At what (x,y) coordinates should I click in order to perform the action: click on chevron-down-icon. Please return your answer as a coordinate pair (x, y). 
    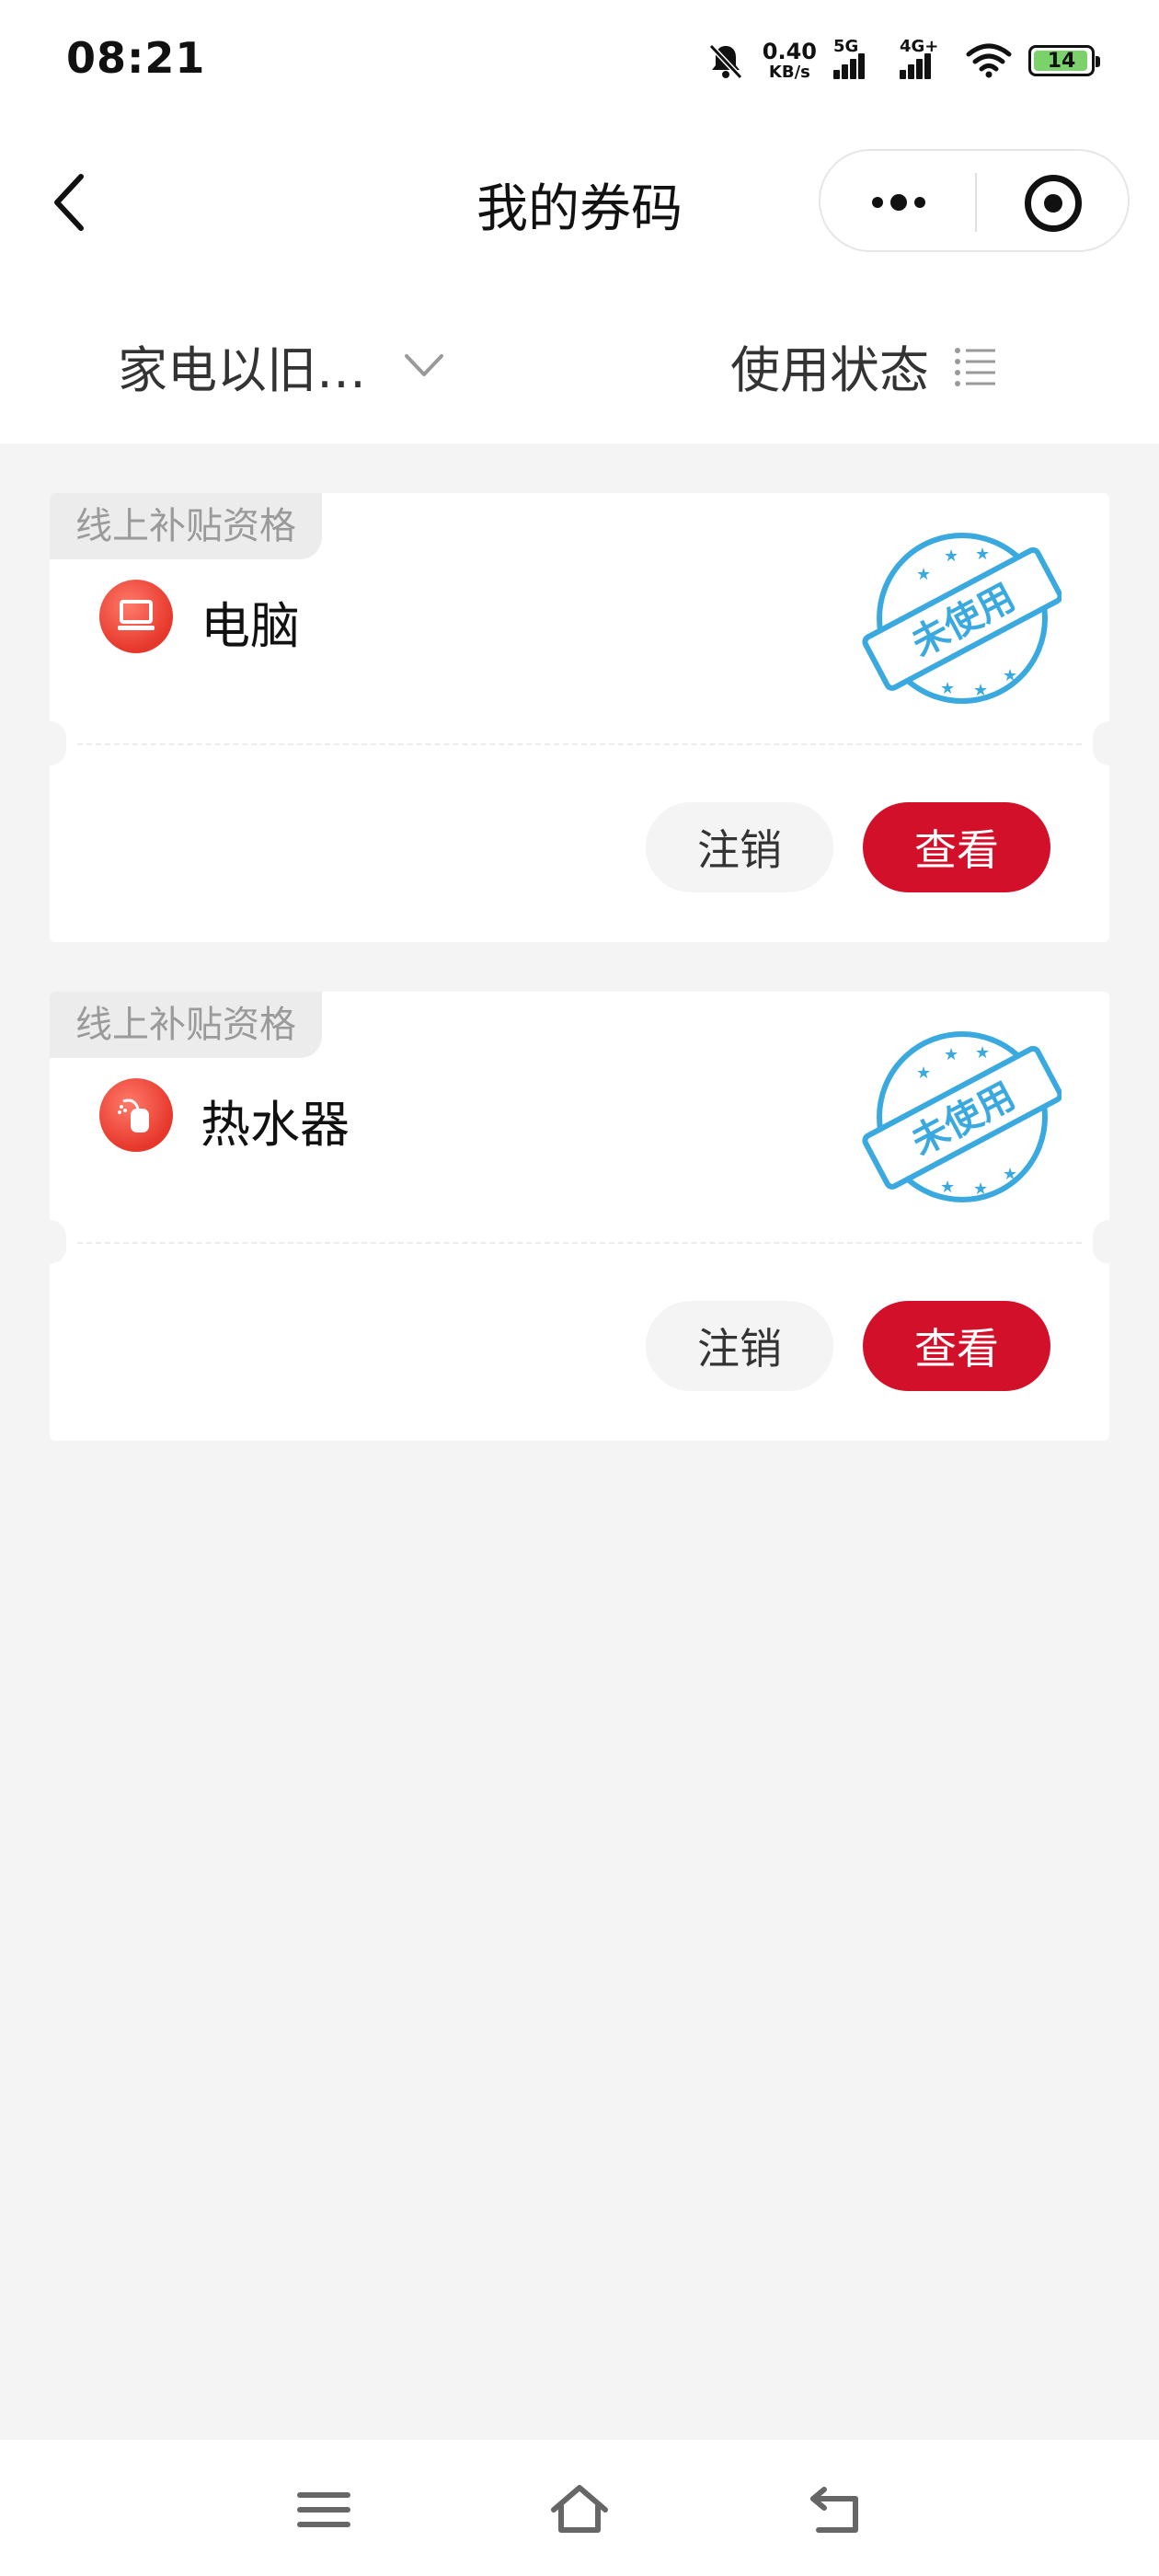
    Looking at the image, I should click on (424, 364).